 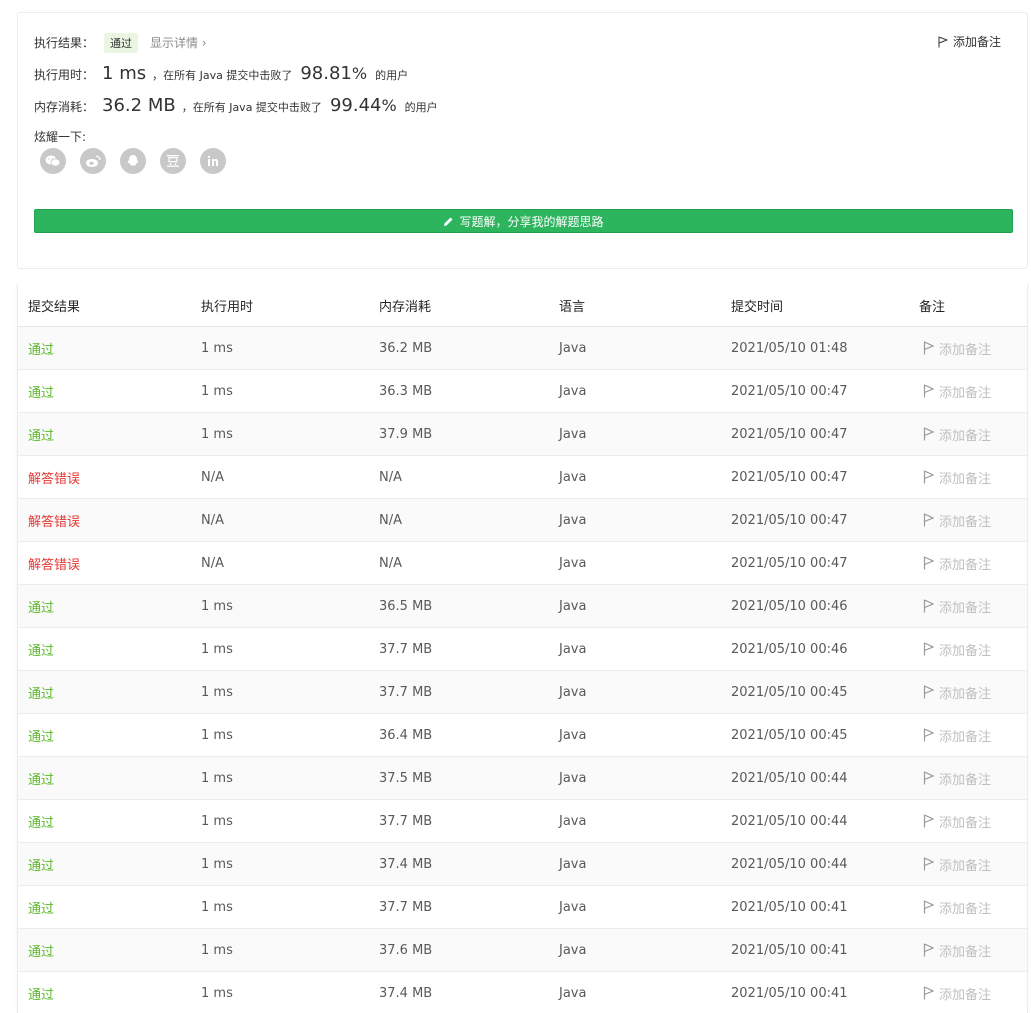 I want to click on memory-tail: 的用户, so click(x=421, y=107).